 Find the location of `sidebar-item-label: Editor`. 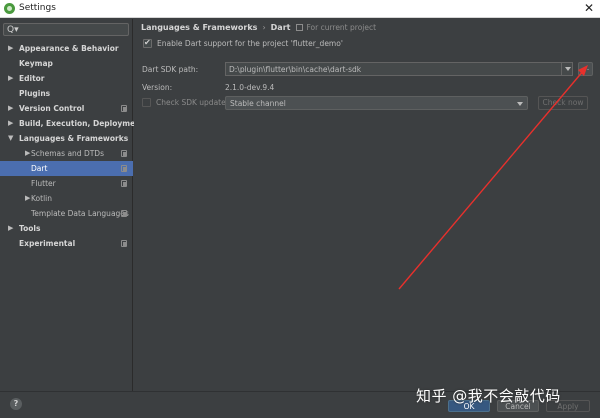

sidebar-item-label: Editor is located at coordinates (32, 78).